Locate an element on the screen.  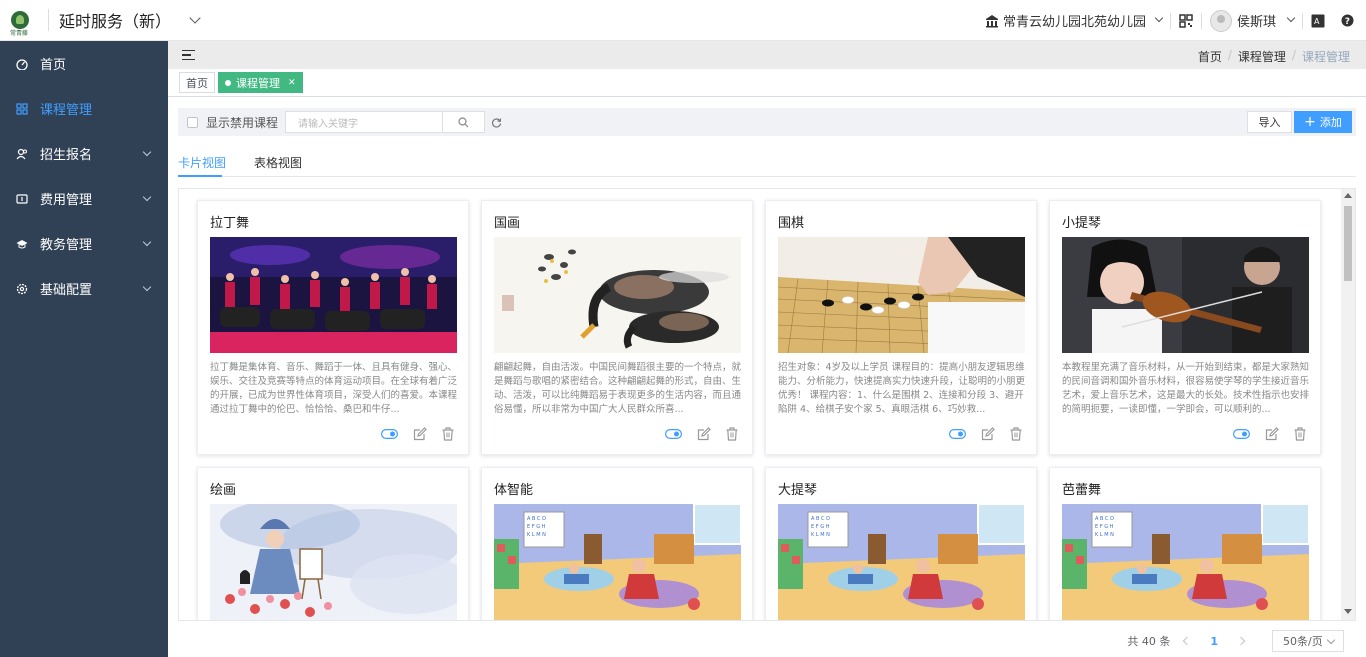
help-button: ? is located at coordinates (1349, 20).